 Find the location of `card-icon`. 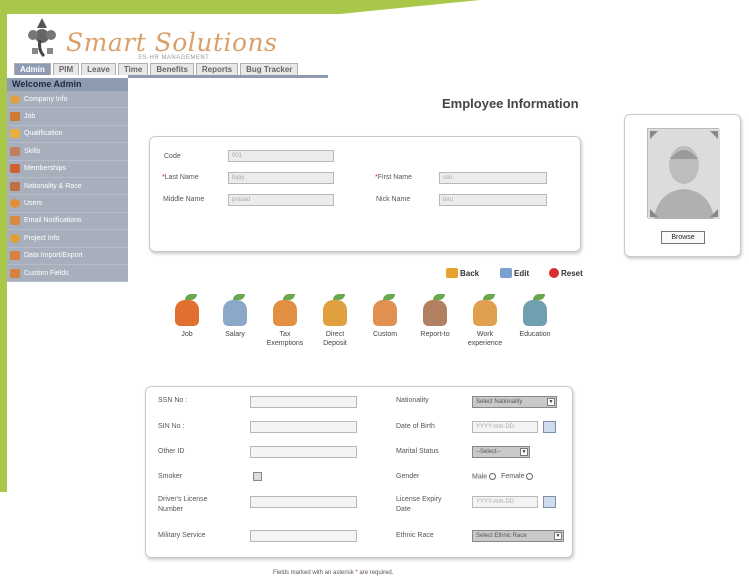

card-icon is located at coordinates (15, 169).